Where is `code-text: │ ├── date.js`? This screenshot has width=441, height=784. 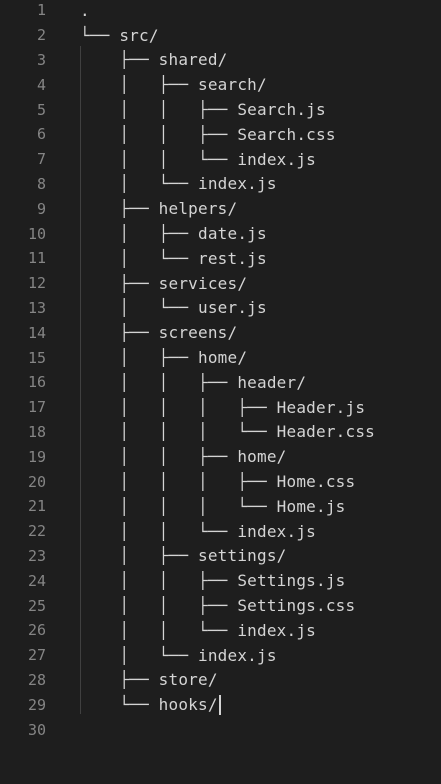 code-text: │ ├── date.js is located at coordinates (173, 233).